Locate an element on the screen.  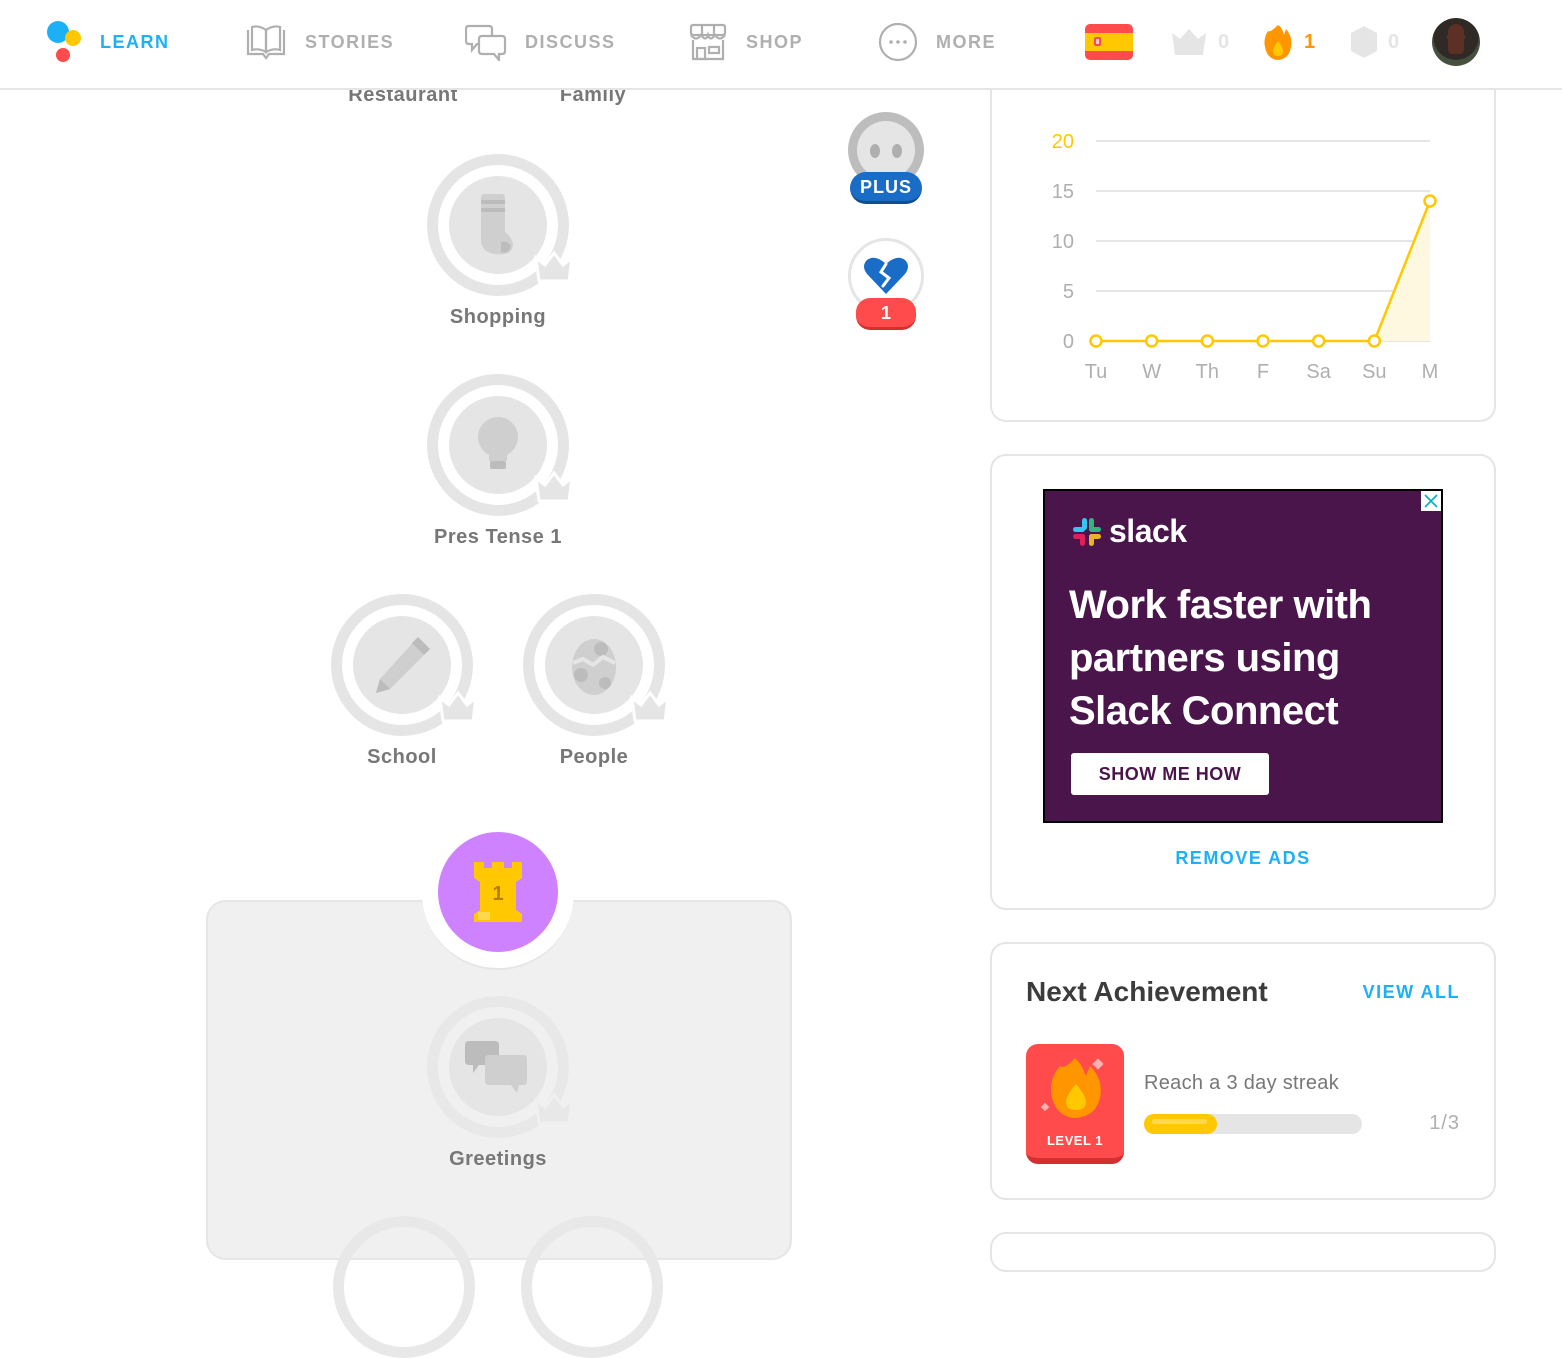
streak-stat: 1 is located at coordinates (1288, 42).